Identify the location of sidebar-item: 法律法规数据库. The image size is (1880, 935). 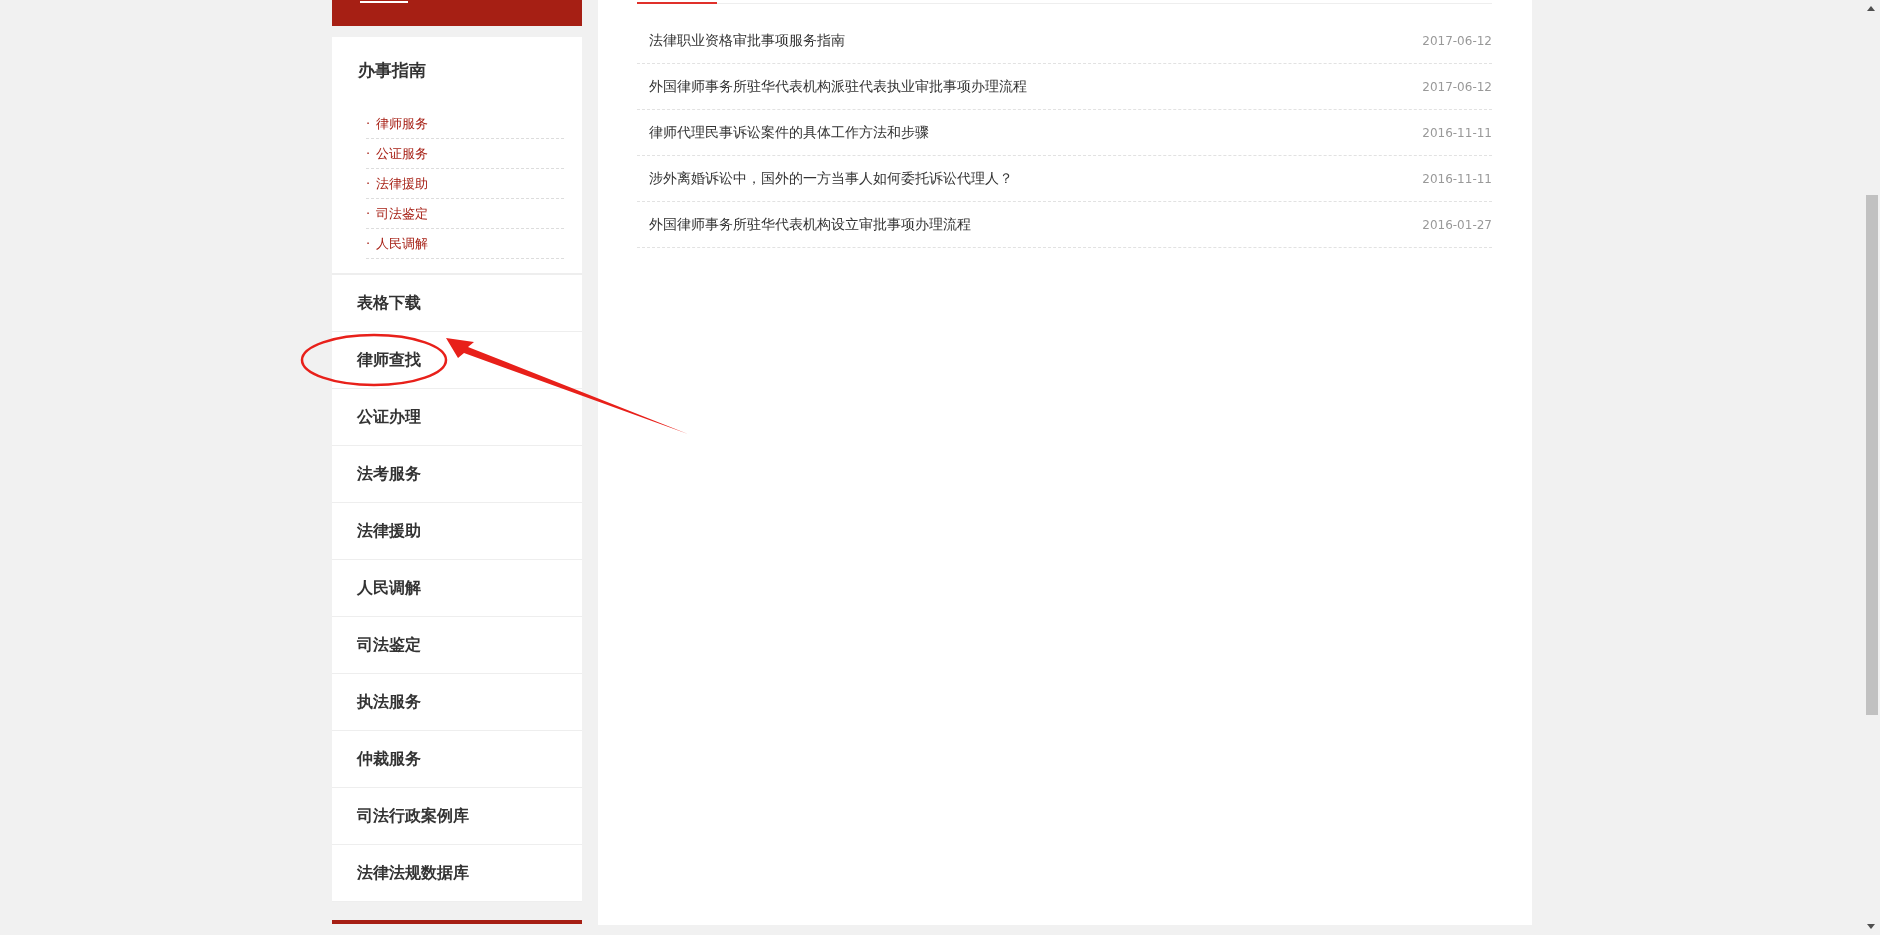
(457, 873).